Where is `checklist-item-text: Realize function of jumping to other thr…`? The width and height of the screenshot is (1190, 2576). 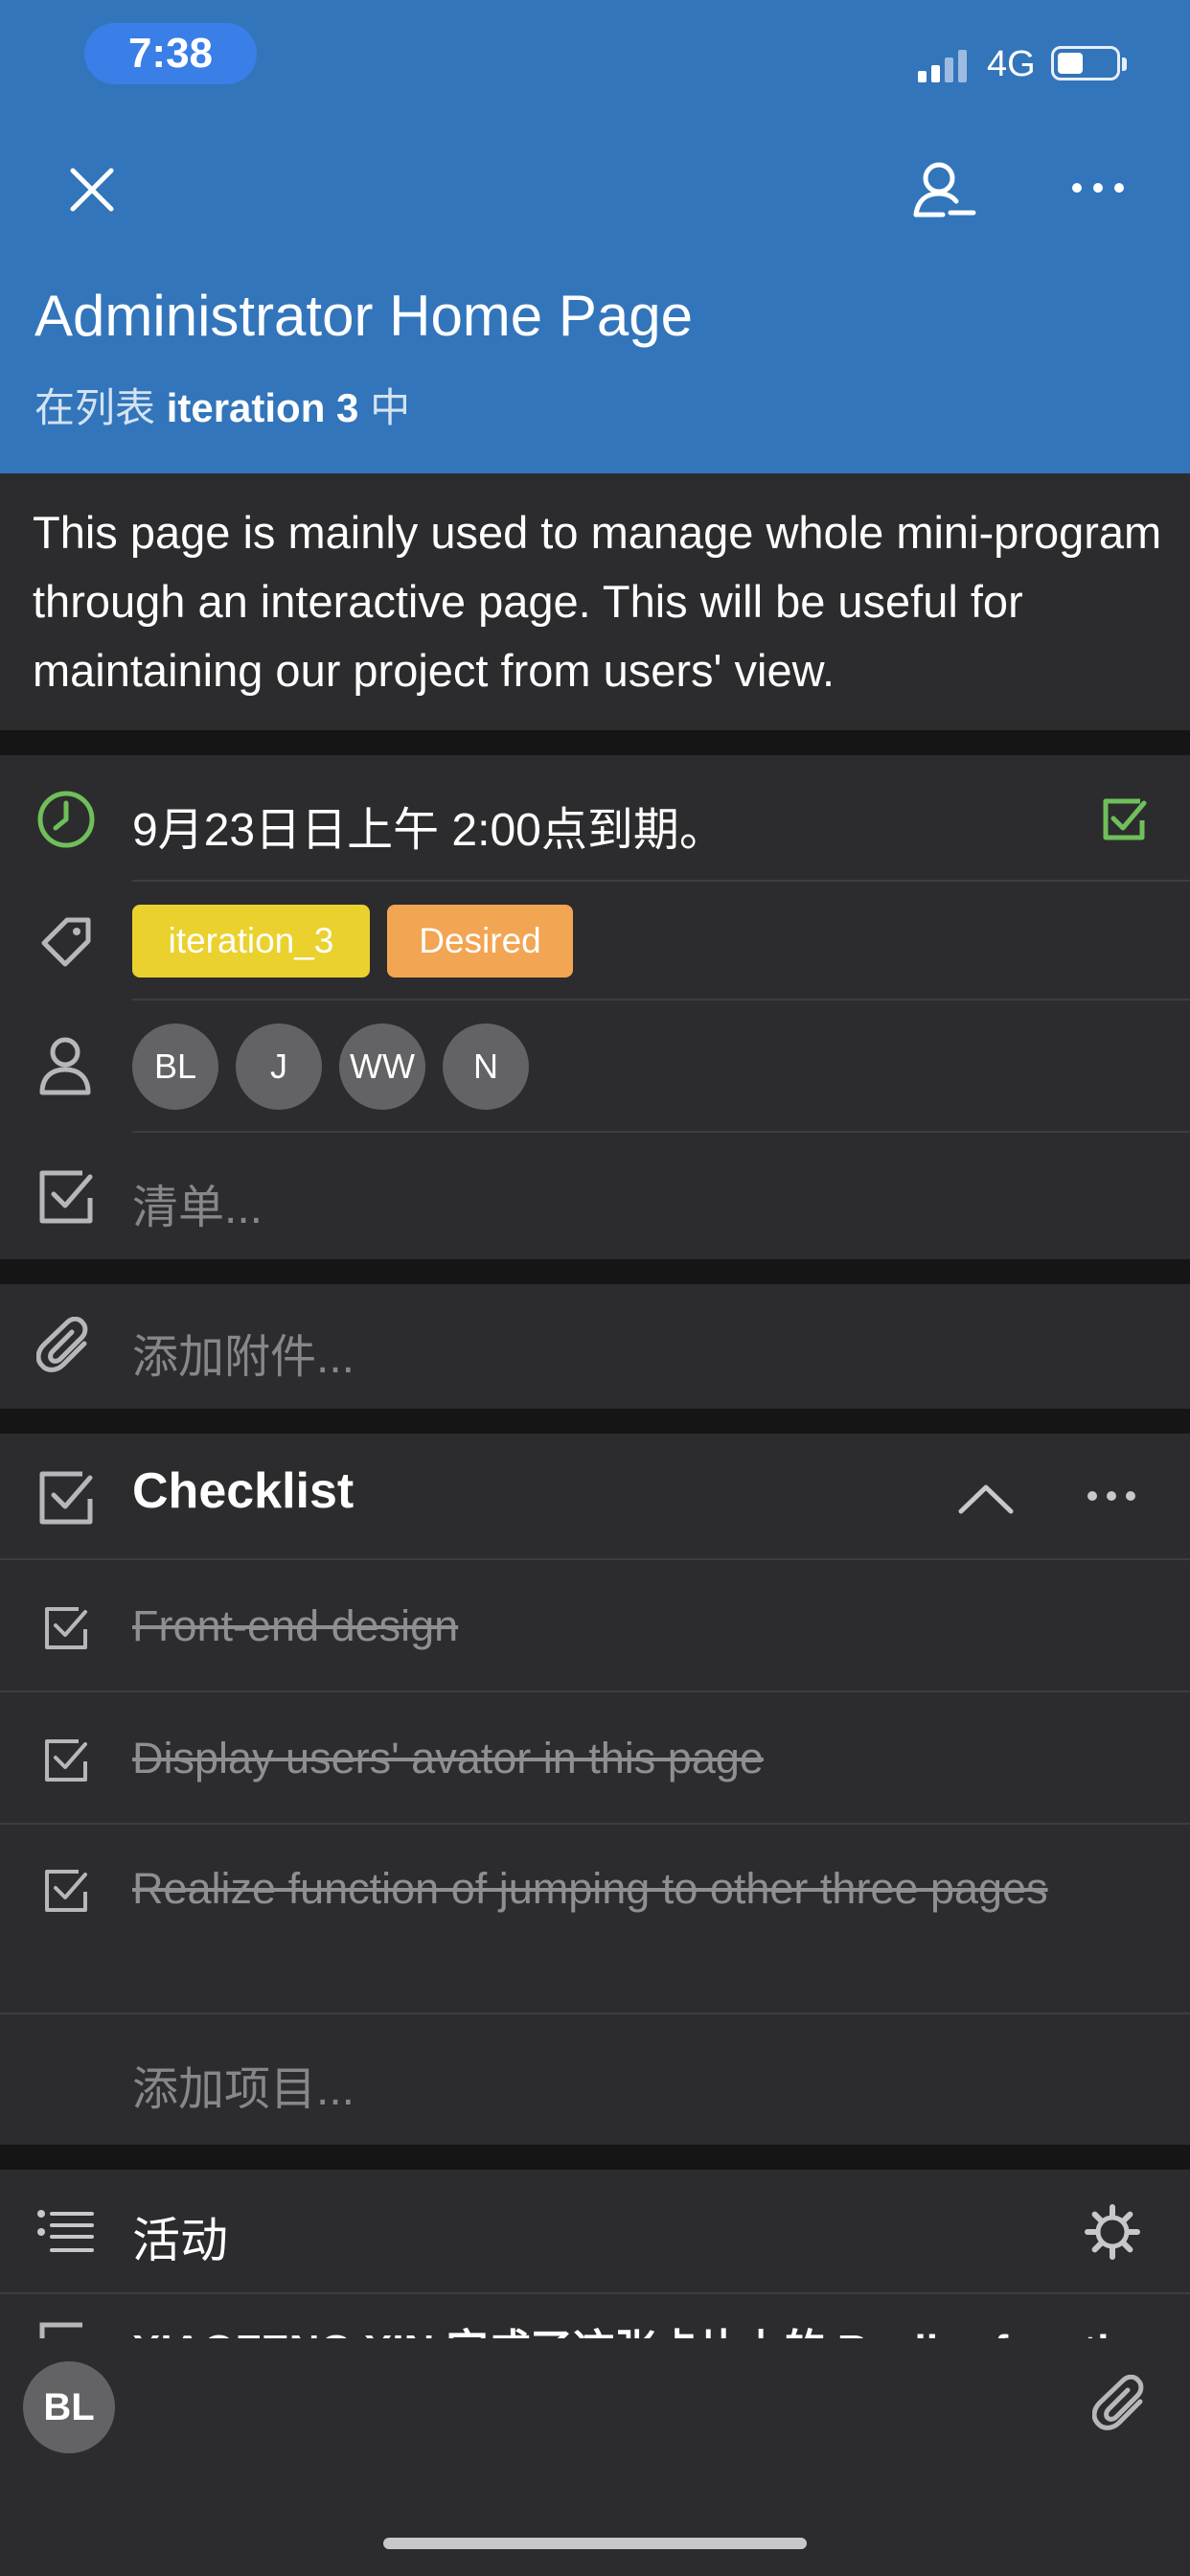
checklist-item-text: Realize function of jumping to other thr… is located at coordinates (611, 1889).